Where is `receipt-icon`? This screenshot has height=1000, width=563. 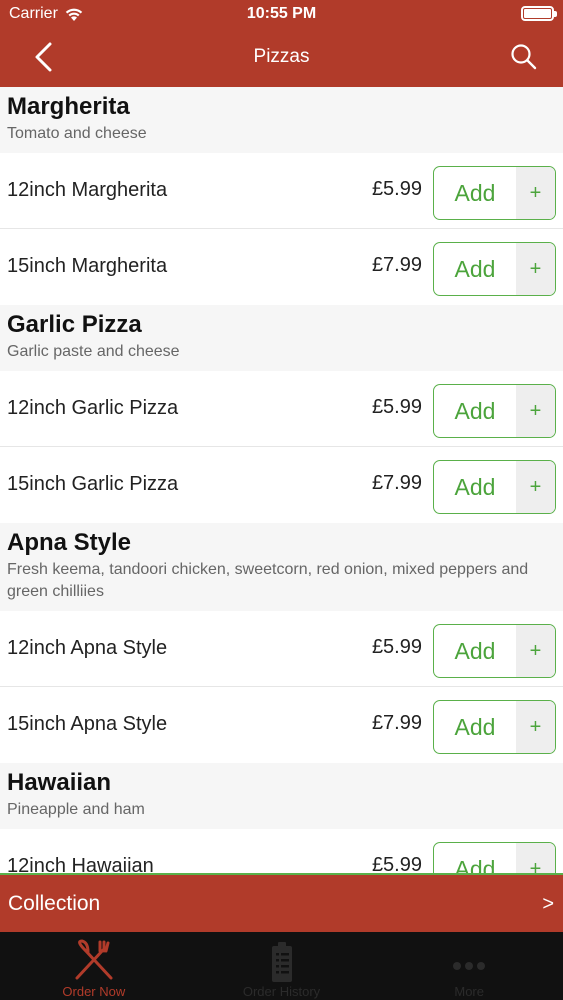 receipt-icon is located at coordinates (281, 962).